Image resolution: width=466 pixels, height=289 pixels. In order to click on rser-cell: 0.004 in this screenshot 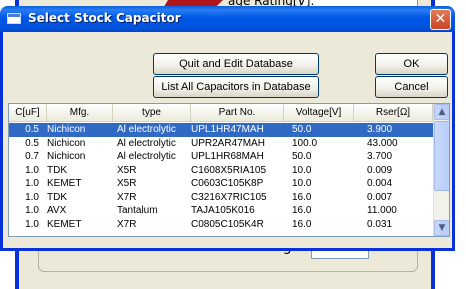, I will do `click(380, 183)`.